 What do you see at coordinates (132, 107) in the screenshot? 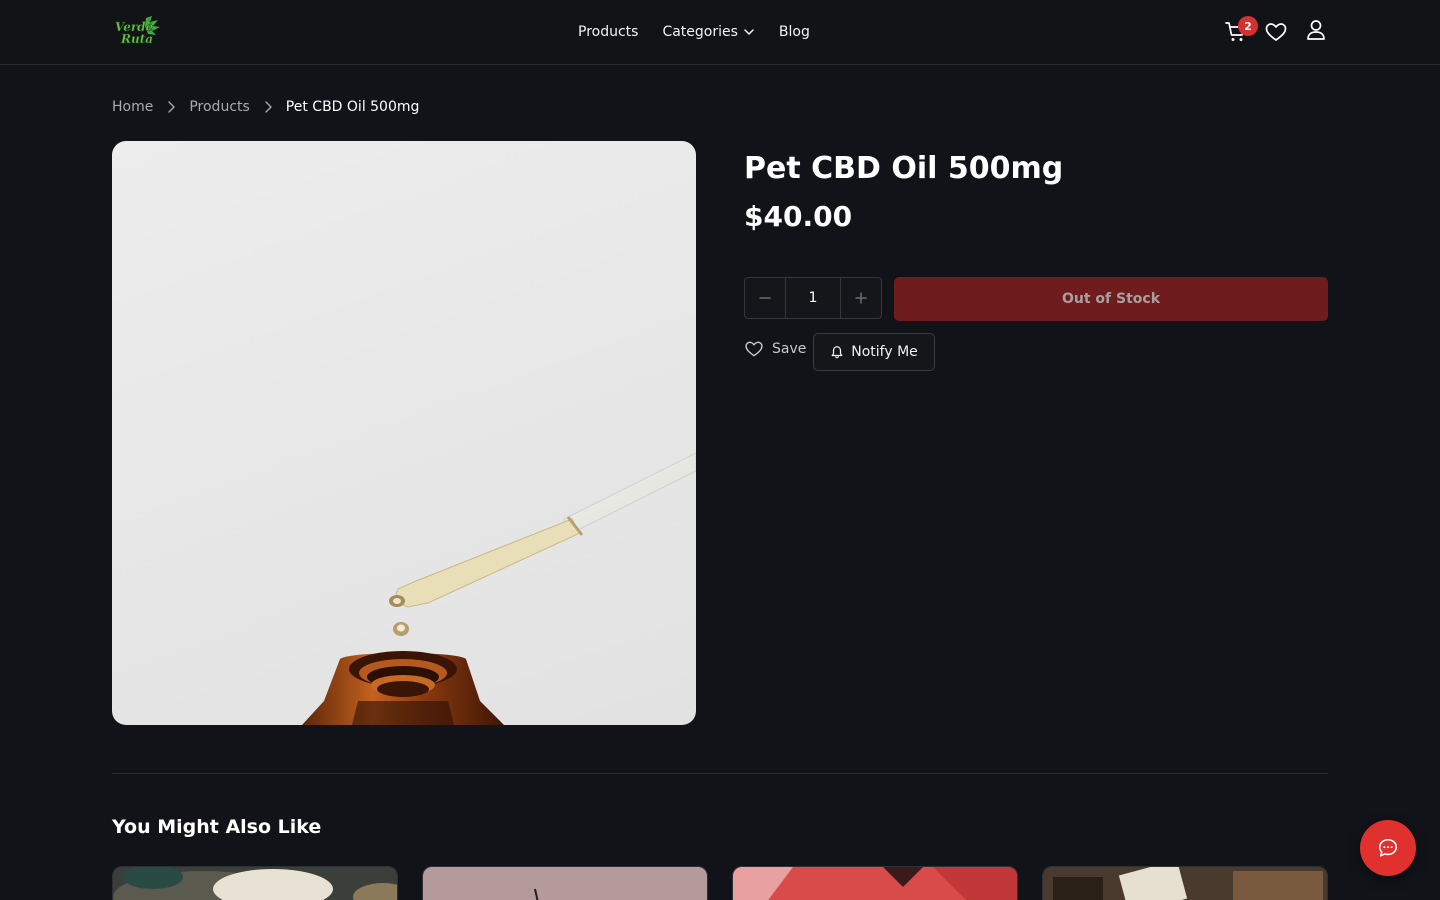
I see `breadcrumb-home: Home` at bounding box center [132, 107].